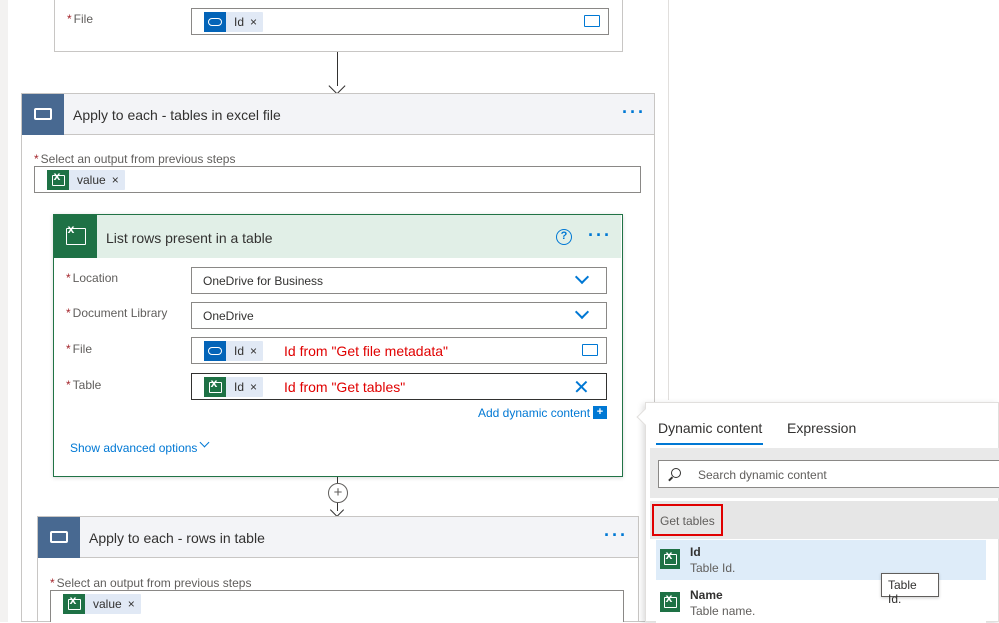 This screenshot has width=999, height=623. I want to click on add-dynamic-content-link: Add dynamic content, so click(534, 413).